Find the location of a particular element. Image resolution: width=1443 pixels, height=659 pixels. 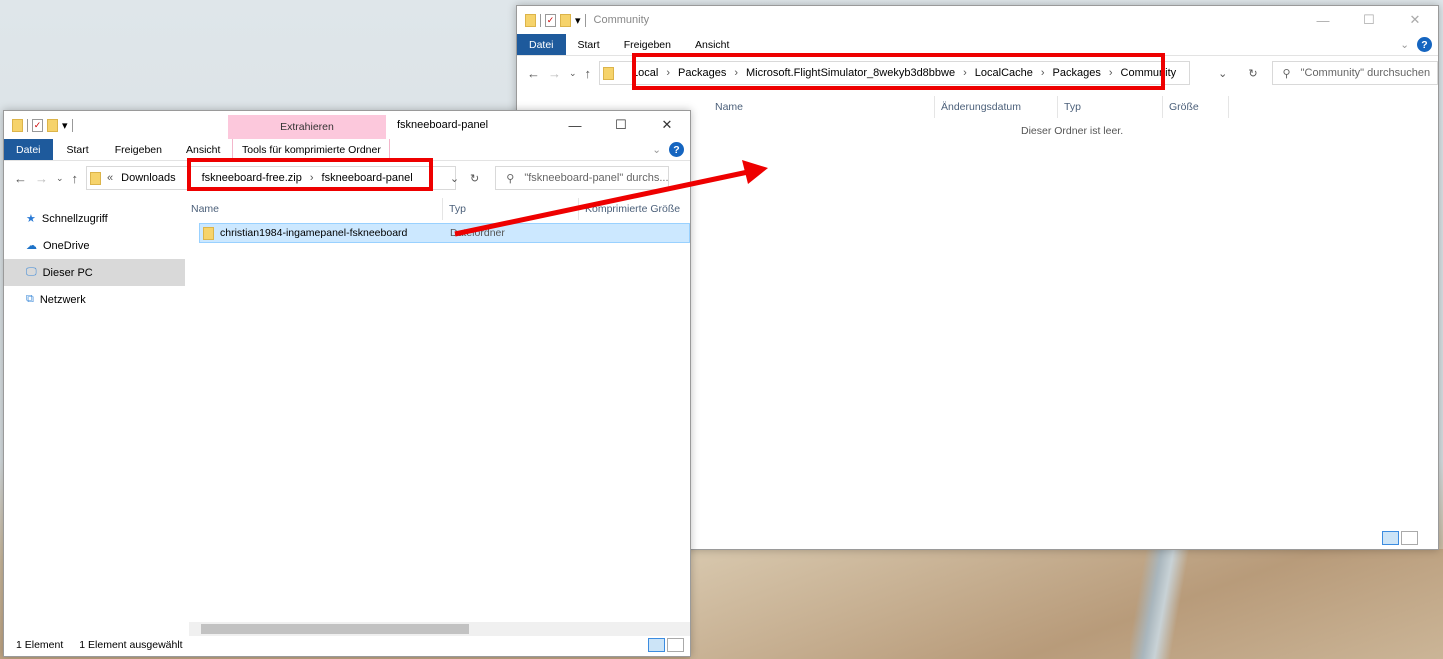

arrow-head is located at coordinates (755, 172).